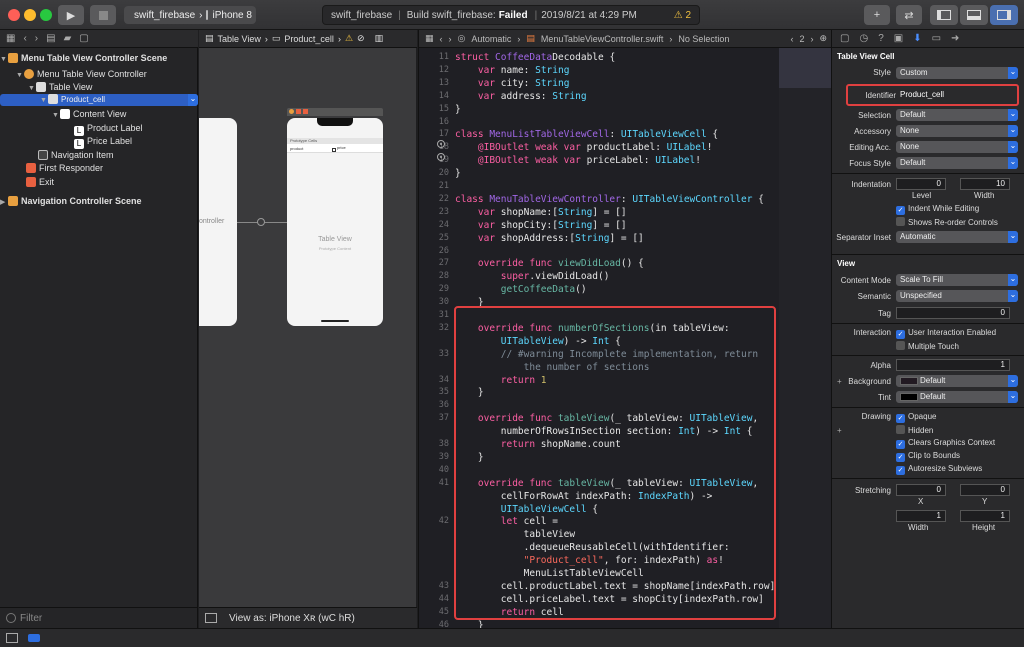 Image resolution: width=1024 pixels, height=647 pixels. Describe the element at coordinates (909, 15) in the screenshot. I see `code-review-button: ⇄` at that location.